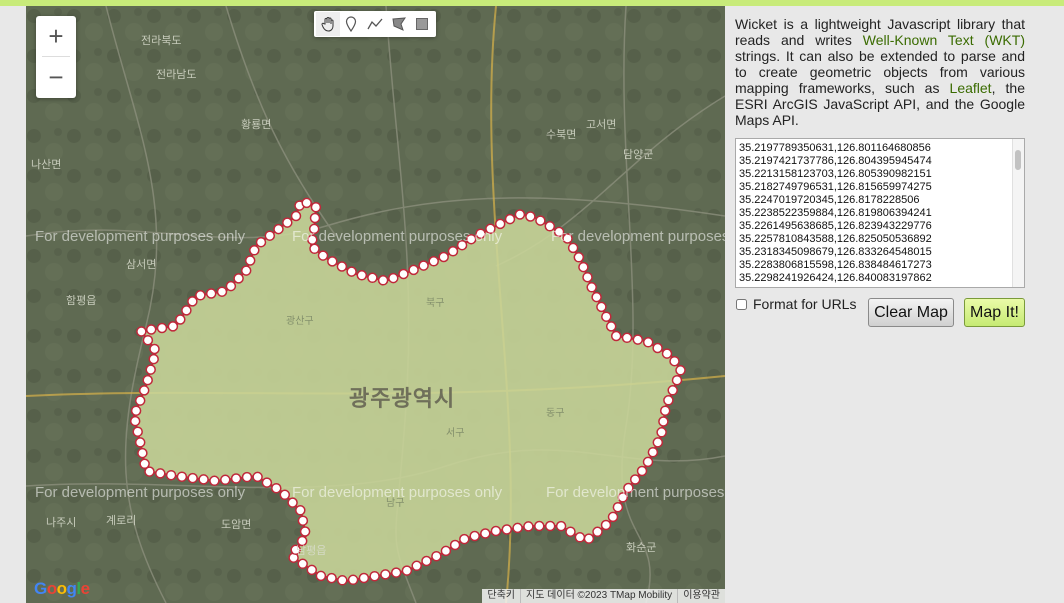 This screenshot has width=1064, height=603. Describe the element at coordinates (56, 36) in the screenshot. I see `zoom-in-button: +` at that location.